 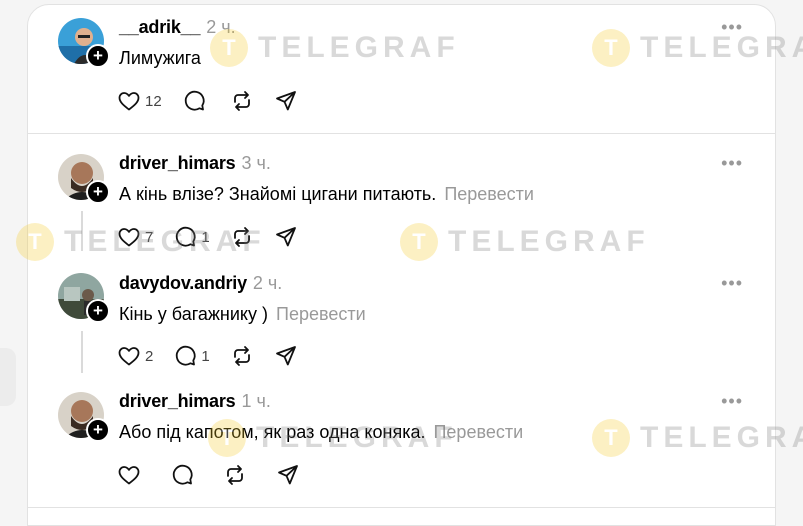 What do you see at coordinates (159, 27) in the screenshot?
I see `username: __adrik__` at bounding box center [159, 27].